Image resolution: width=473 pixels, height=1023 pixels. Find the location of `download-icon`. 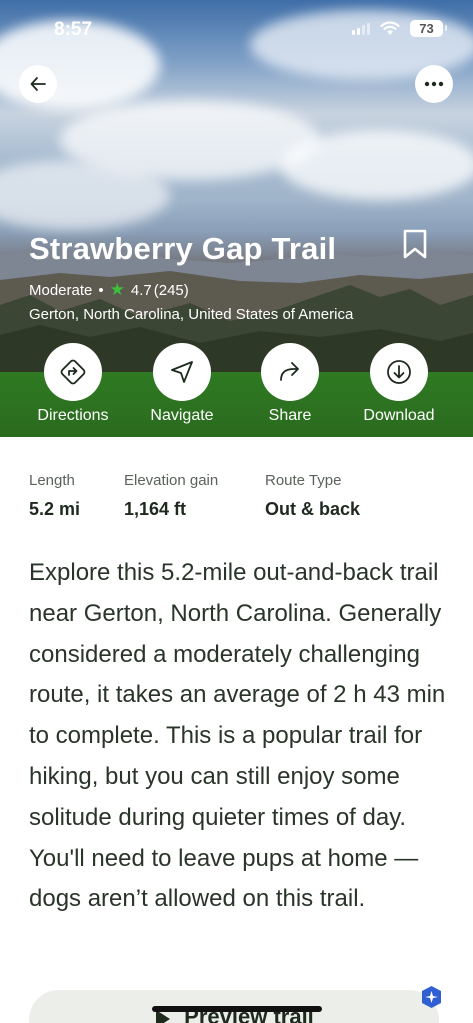

download-icon is located at coordinates (399, 372).